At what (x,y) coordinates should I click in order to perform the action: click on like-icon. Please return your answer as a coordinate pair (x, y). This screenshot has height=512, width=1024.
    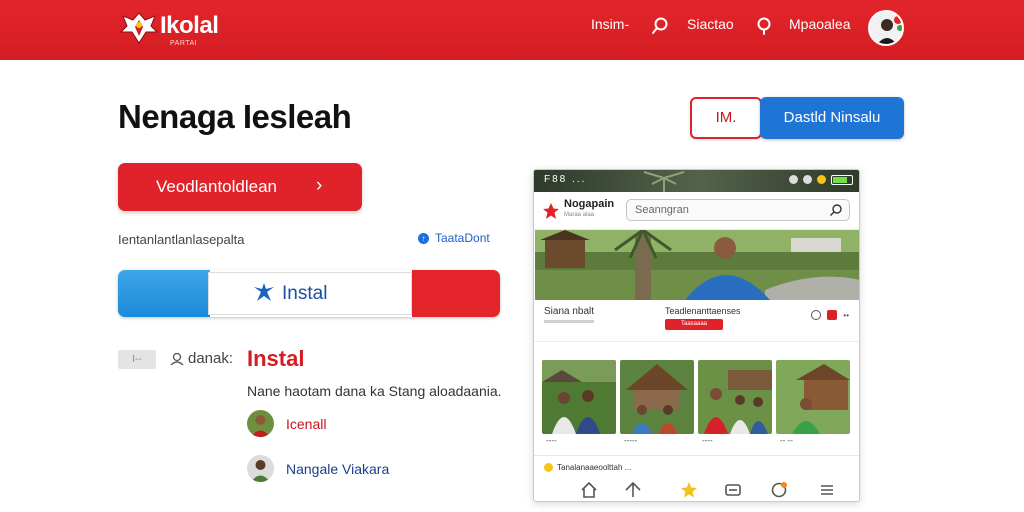
    Looking at the image, I should click on (816, 315).